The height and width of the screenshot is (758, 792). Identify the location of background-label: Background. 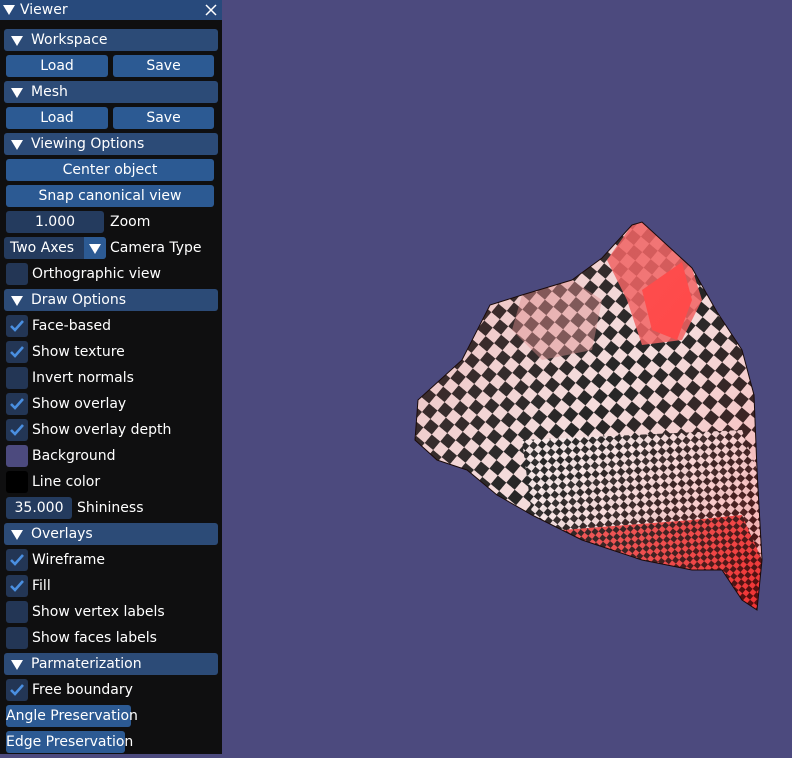
(74, 456).